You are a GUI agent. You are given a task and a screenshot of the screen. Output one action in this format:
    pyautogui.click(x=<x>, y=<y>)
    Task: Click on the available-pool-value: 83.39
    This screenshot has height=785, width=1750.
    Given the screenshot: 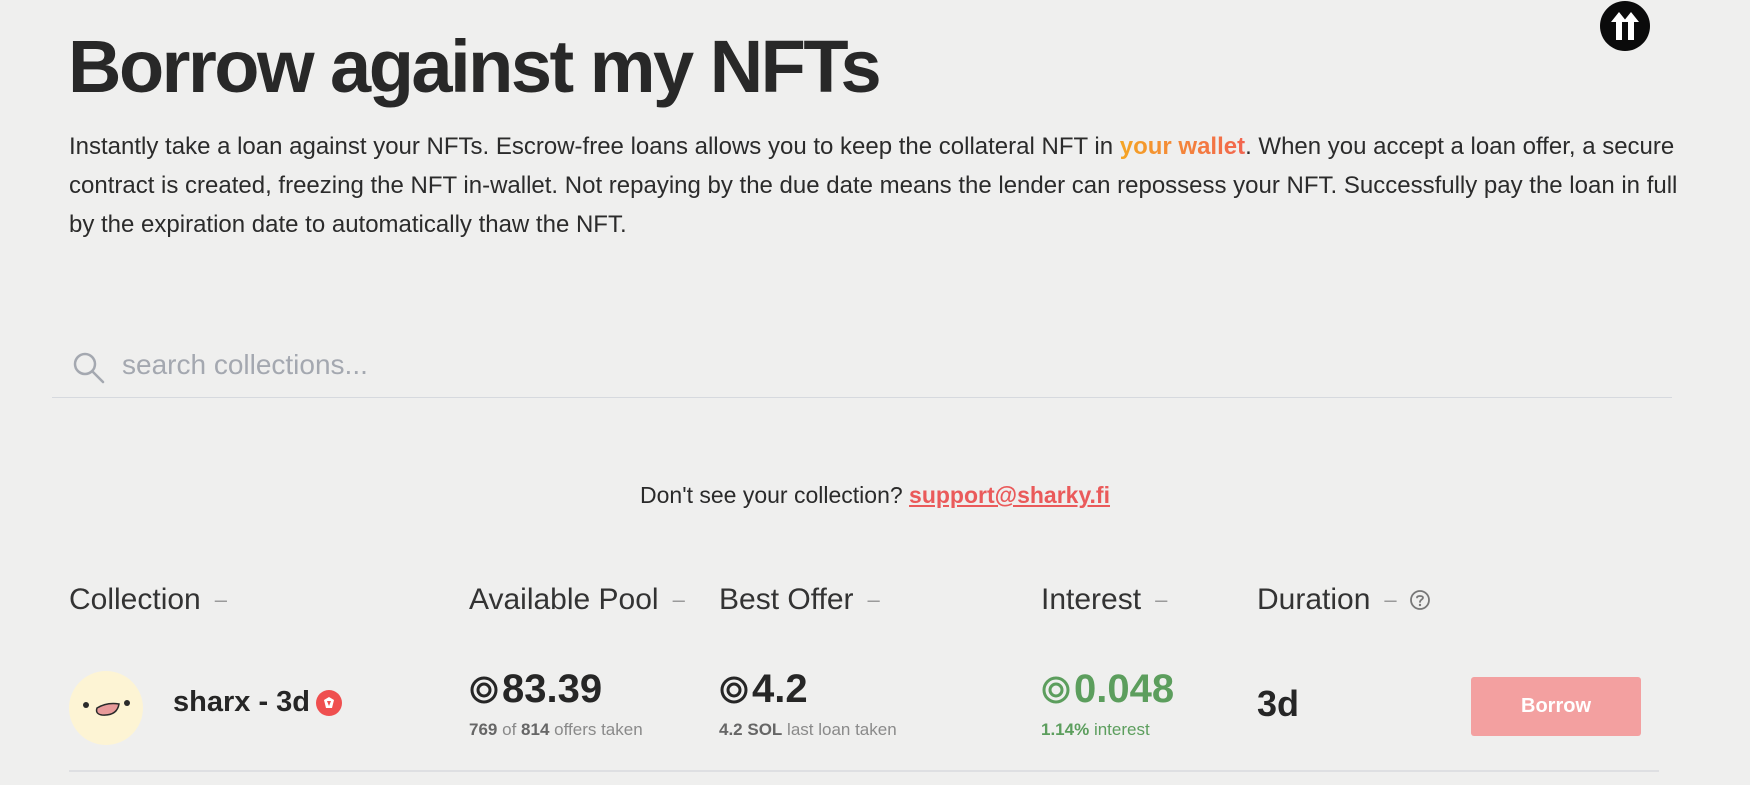 What is the action you would take?
    pyautogui.click(x=535, y=689)
    